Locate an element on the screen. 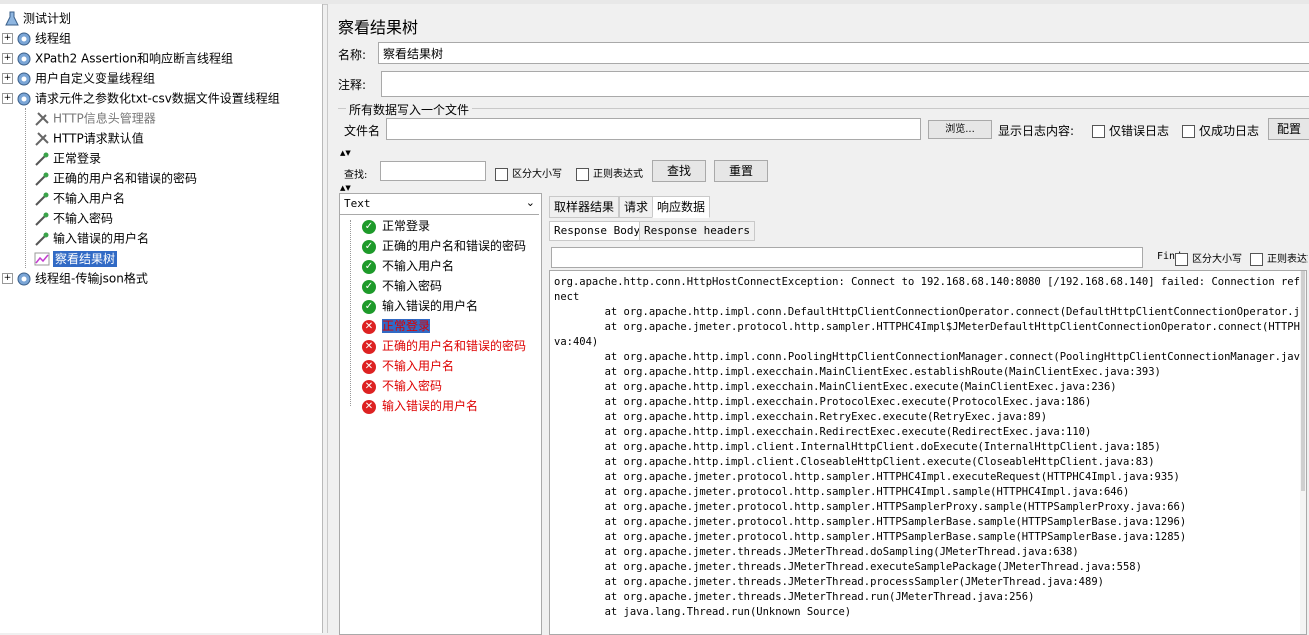 The image size is (1309, 635). tree-item: 不输入密码 is located at coordinates (73, 218).